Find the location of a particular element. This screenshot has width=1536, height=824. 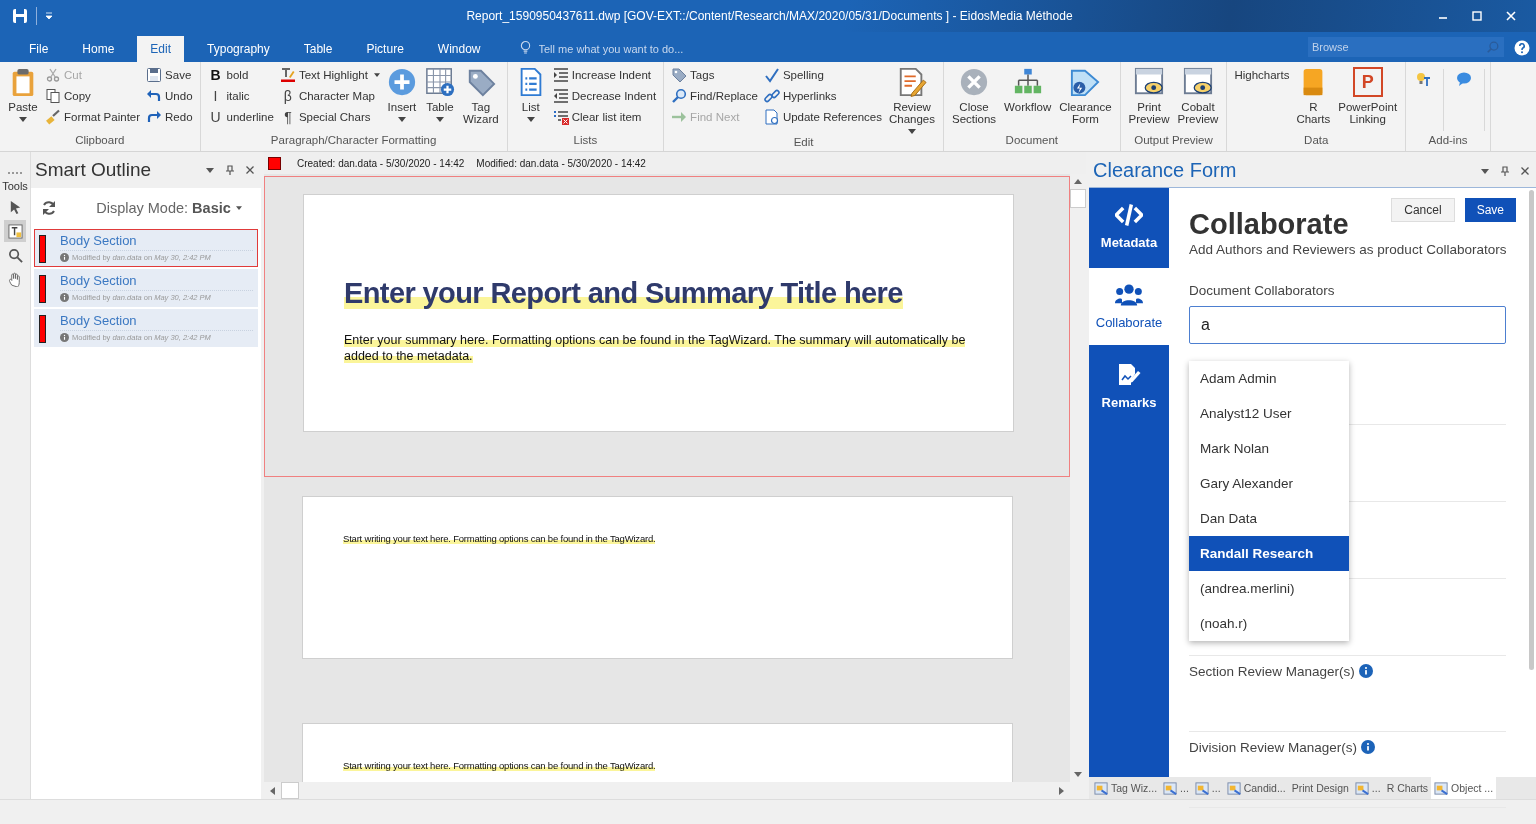

ribbon-button: Update References is located at coordinates (822, 117).